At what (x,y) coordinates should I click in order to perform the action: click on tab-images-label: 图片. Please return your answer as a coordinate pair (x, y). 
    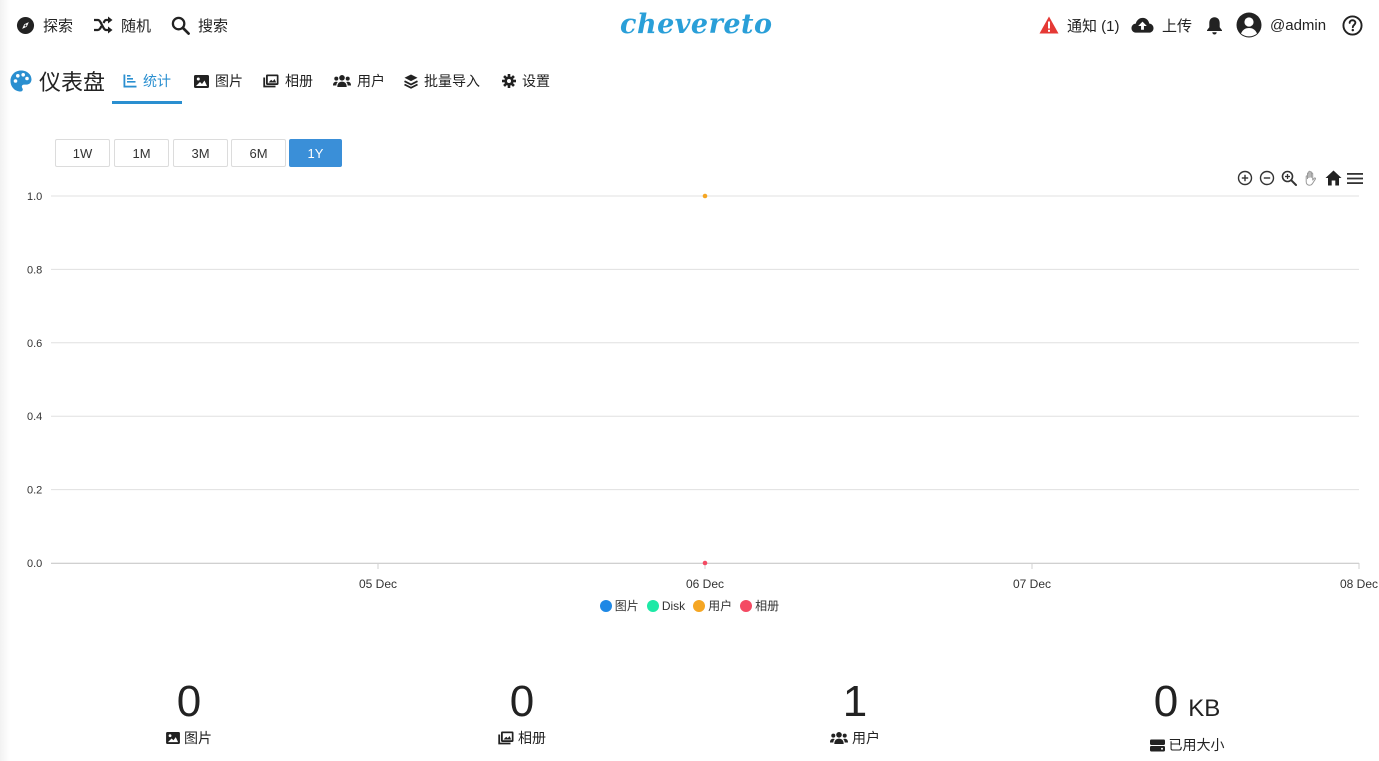
    Looking at the image, I should click on (229, 81).